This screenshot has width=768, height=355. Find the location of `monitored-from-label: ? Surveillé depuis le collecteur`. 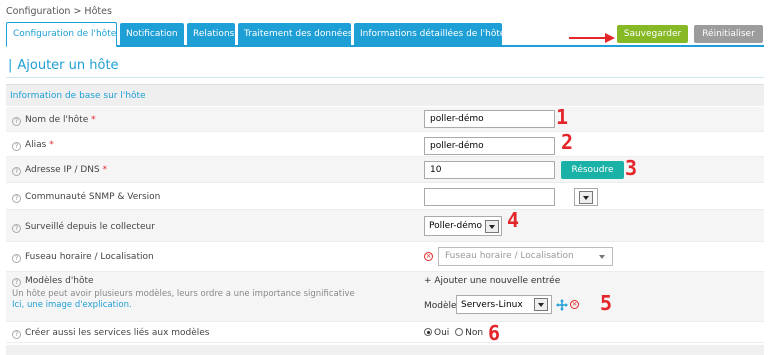

monitored-from-label: ? Surveillé depuis le collecteur is located at coordinates (83, 227).